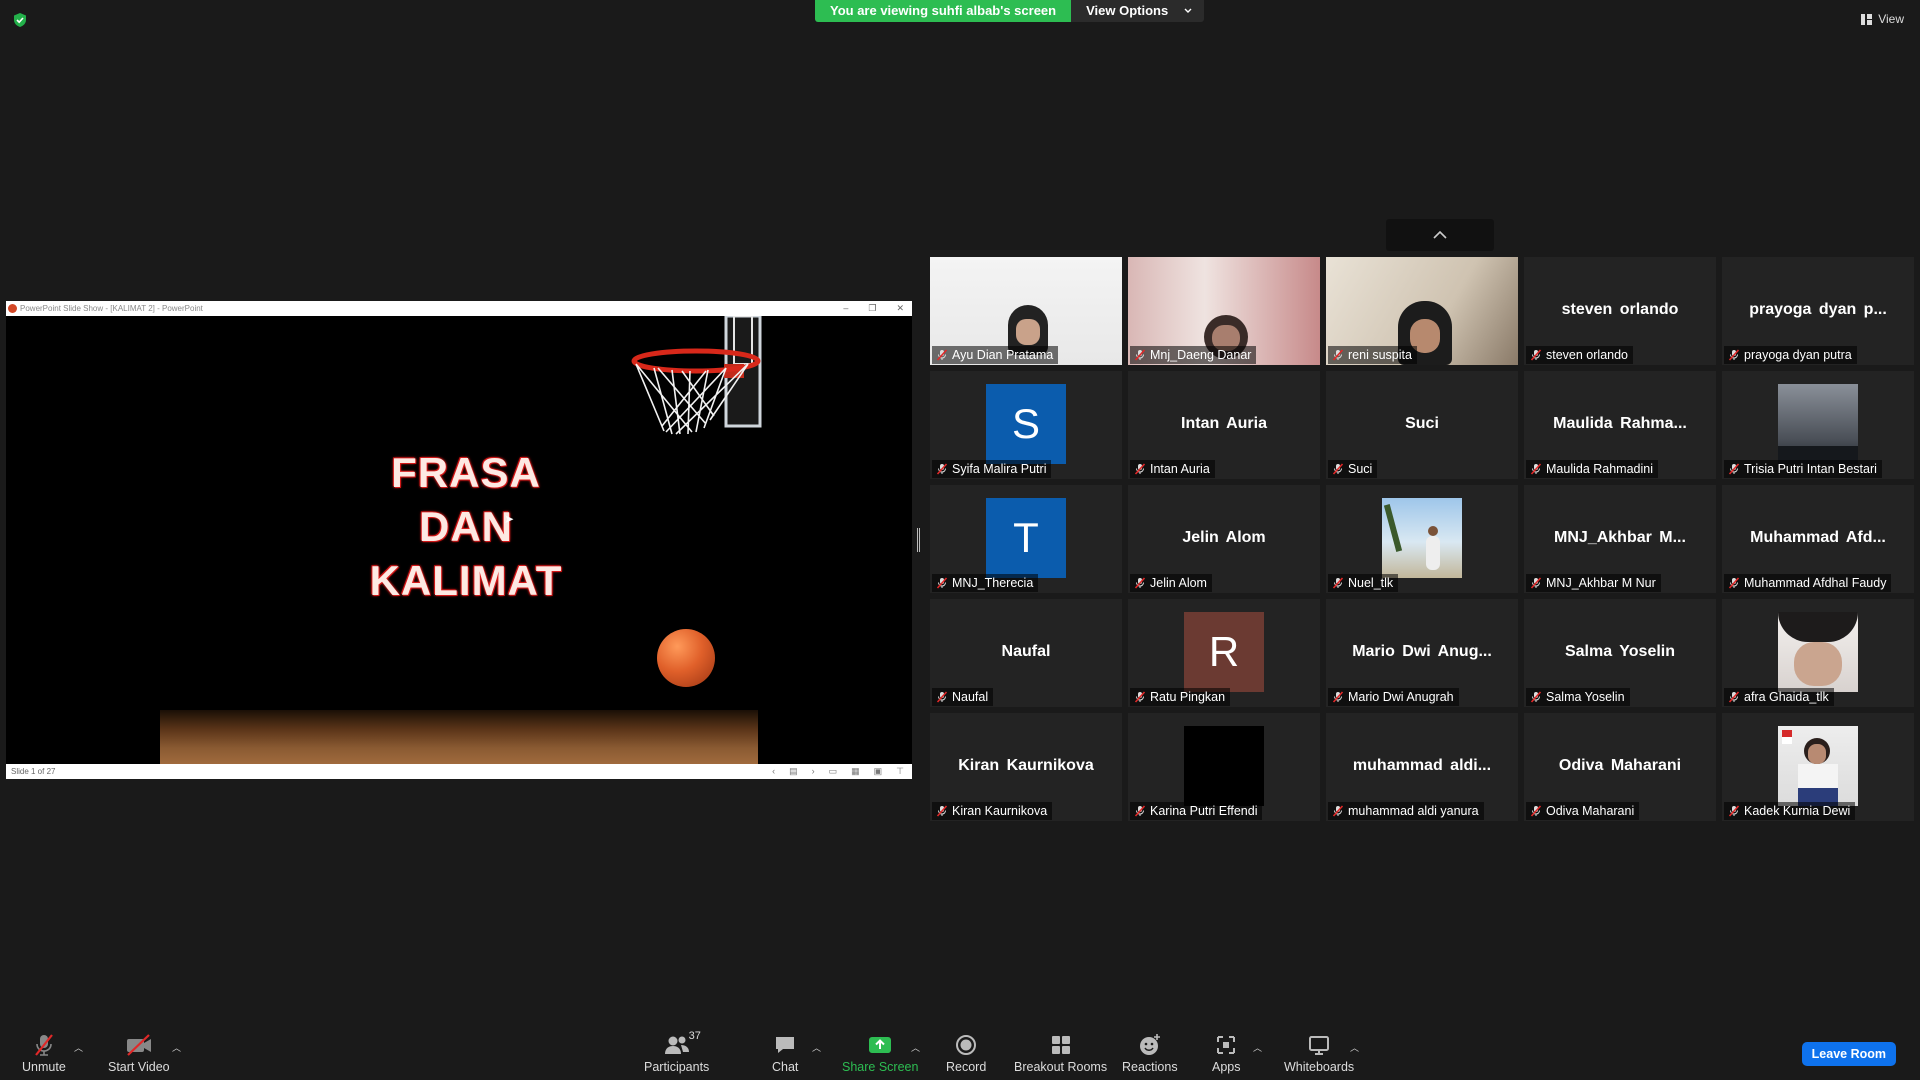 The image size is (1920, 1080). Describe the element at coordinates (466, 580) in the screenshot. I see `slide-title-line: KALIMAT` at that location.